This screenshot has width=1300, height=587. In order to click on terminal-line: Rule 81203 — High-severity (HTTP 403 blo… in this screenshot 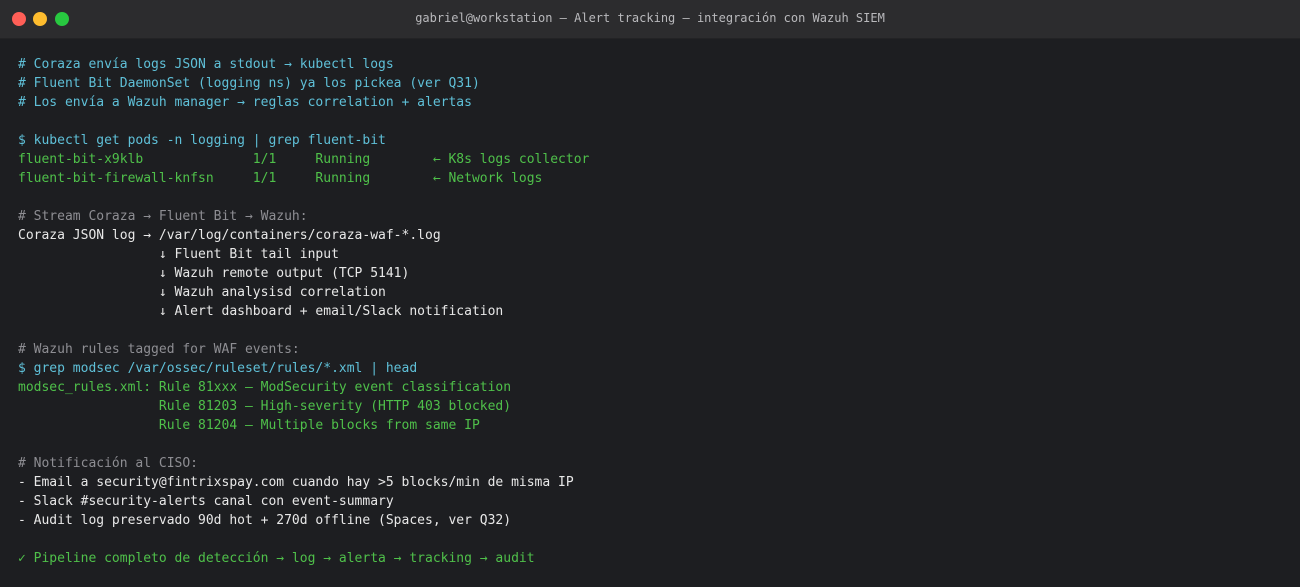, I will do `click(265, 406)`.